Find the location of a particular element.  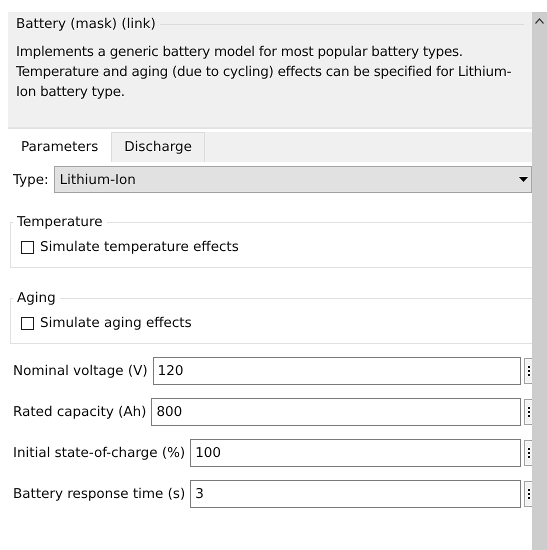

tab: Parameters is located at coordinates (60, 146).